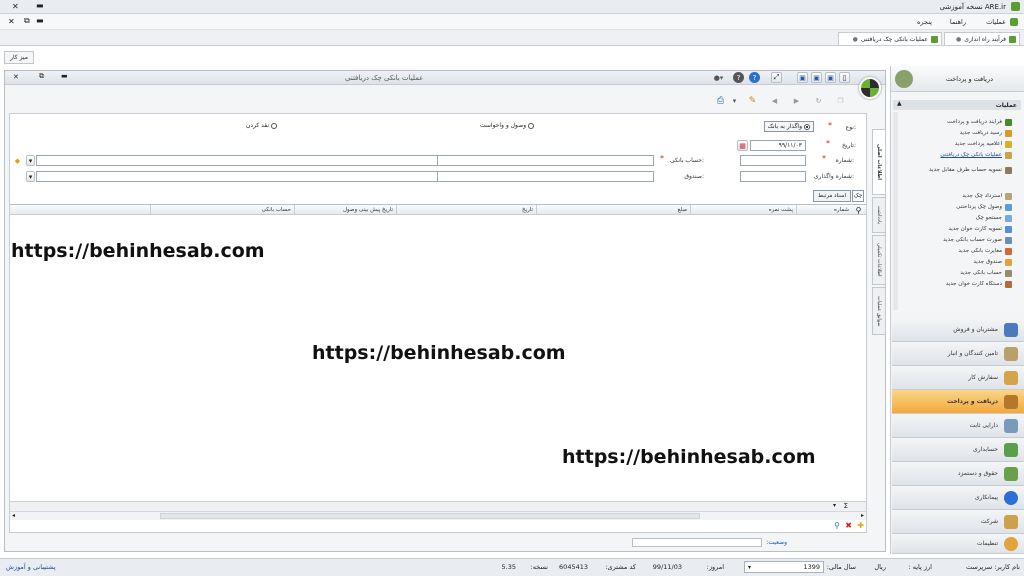  What do you see at coordinates (743, 210) in the screenshot?
I see `col-back-number: پشت نمره` at bounding box center [743, 210].